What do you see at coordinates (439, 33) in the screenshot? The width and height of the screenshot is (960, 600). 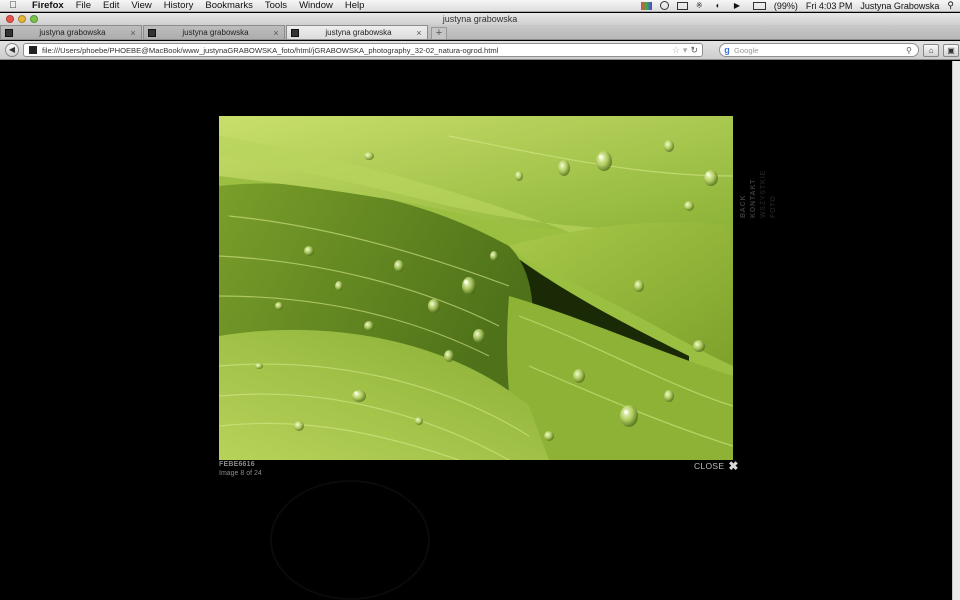 I see `new-tab-button: +` at bounding box center [439, 33].